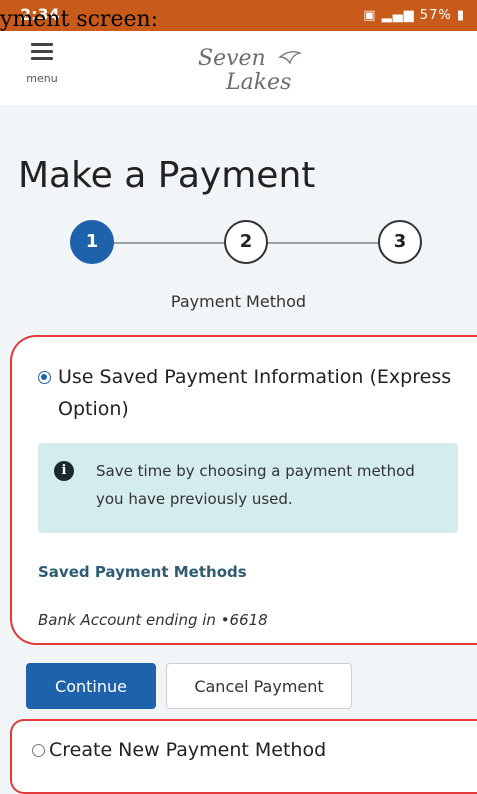 This screenshot has height=794, width=477. What do you see at coordinates (238, 301) in the screenshot?
I see `step-label: Payment Method` at bounding box center [238, 301].